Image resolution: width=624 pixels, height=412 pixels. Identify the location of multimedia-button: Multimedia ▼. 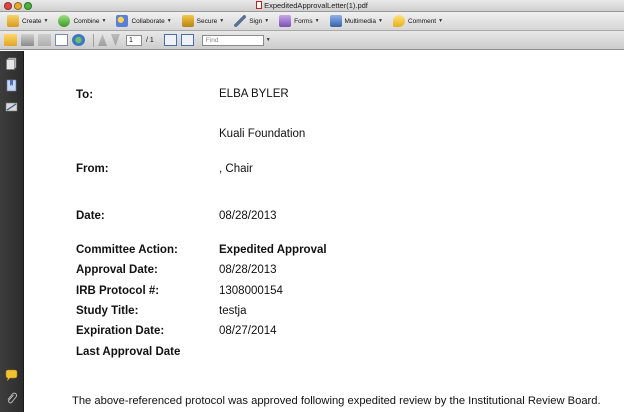
(356, 21).